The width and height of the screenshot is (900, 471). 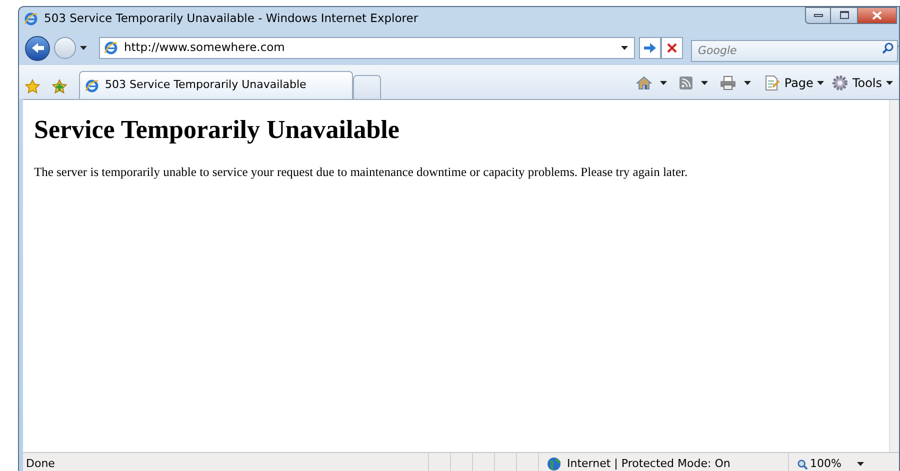 What do you see at coordinates (860, 464) in the screenshot?
I see `zoom-dropdown-icon` at bounding box center [860, 464].